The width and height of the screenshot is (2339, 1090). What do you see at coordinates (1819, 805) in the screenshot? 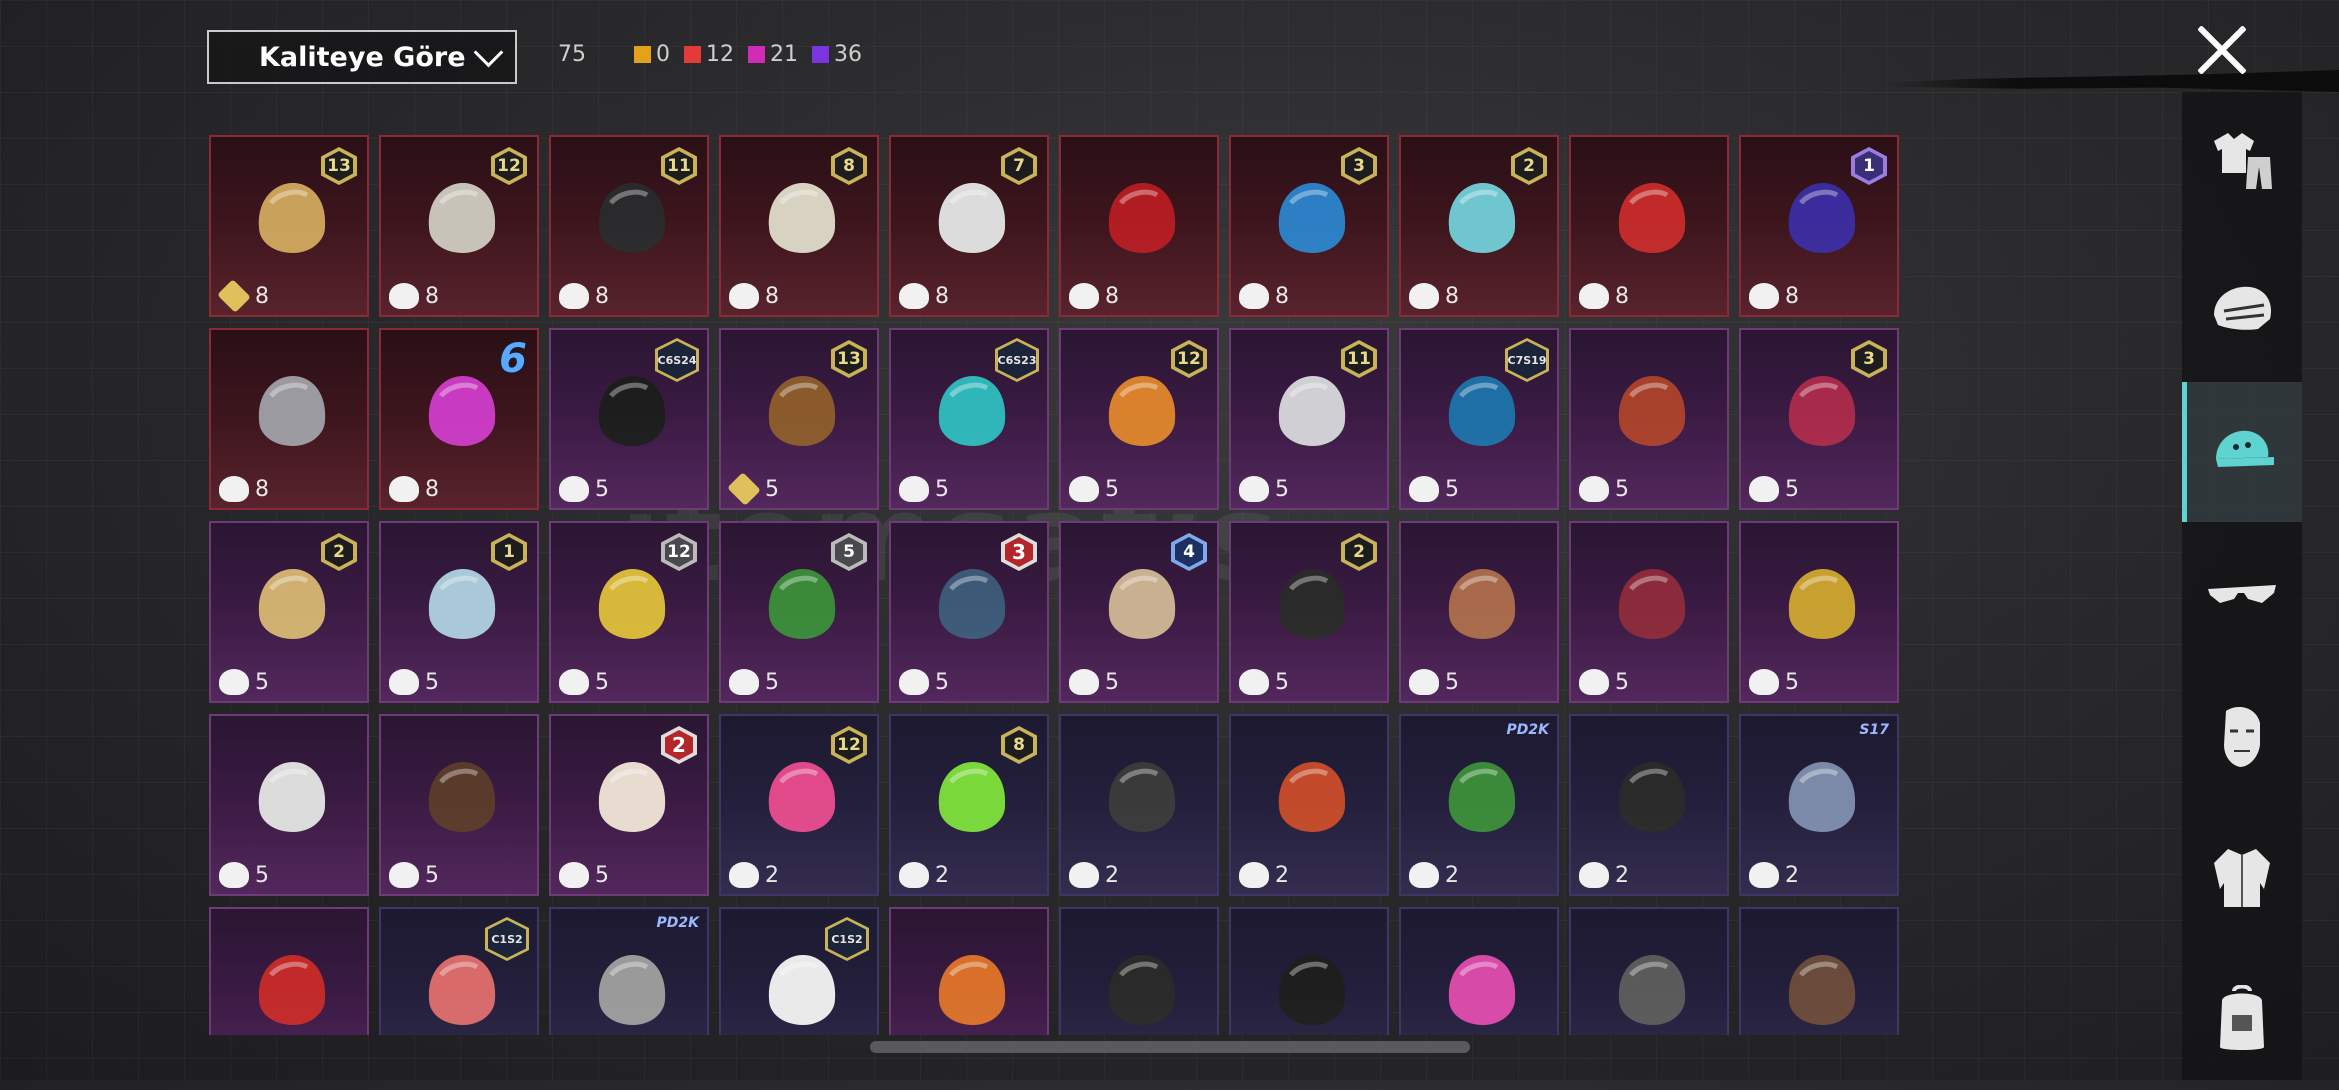
I see `inventory-item: S17 2` at bounding box center [1819, 805].